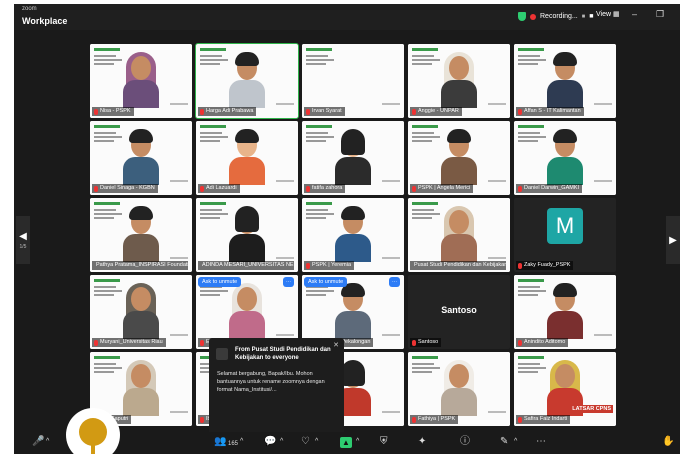  Describe the element at coordinates (220, 442) in the screenshot. I see `participants-icon: 👥` at that location.